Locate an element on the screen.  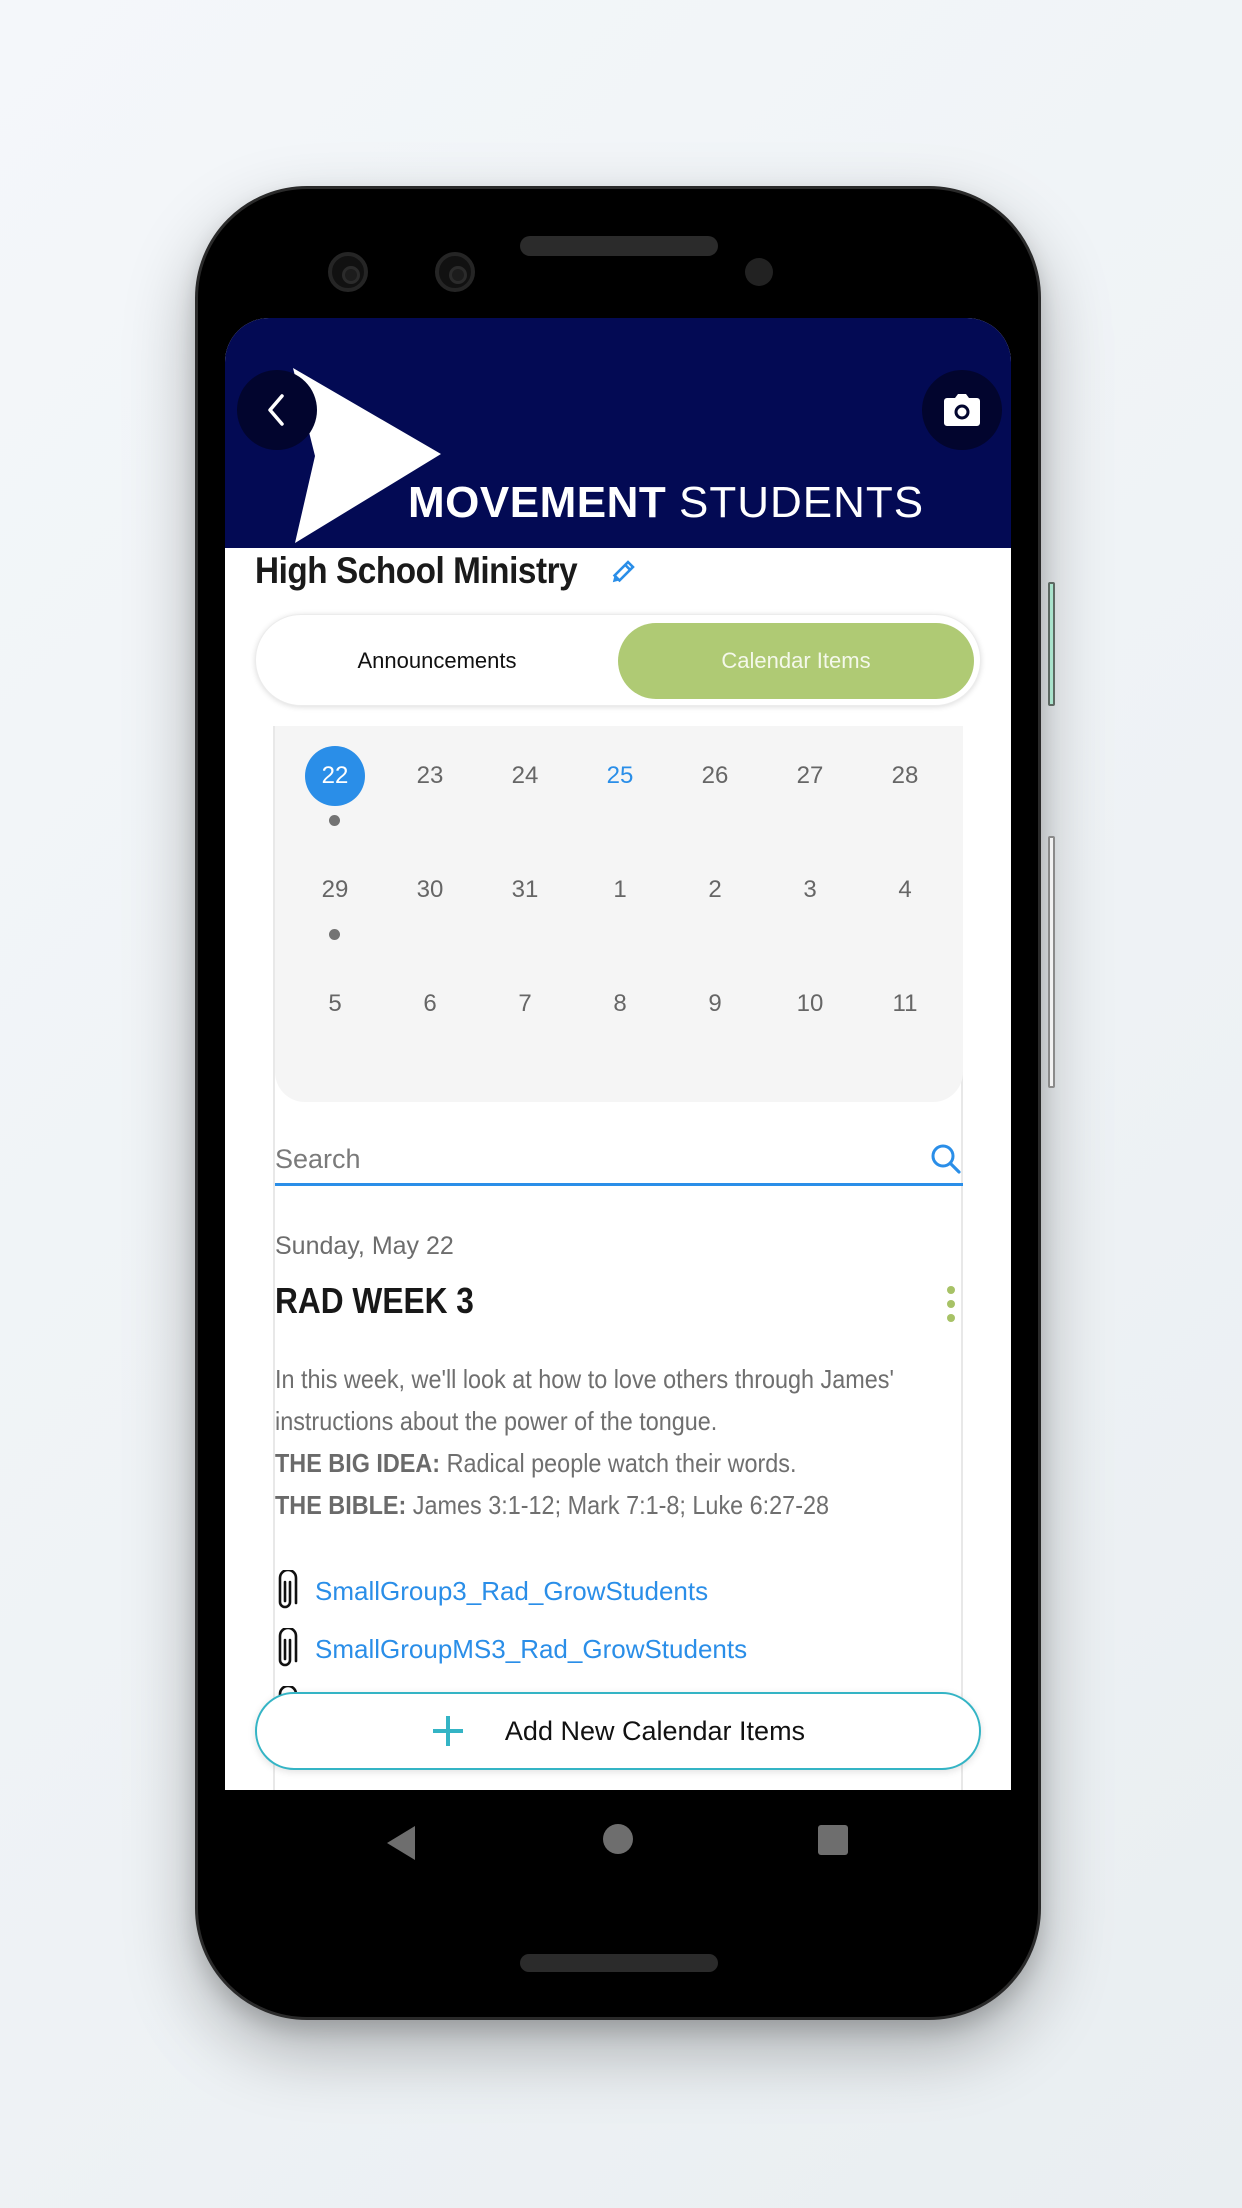
big-idea-text: Radical people watch their words. is located at coordinates (618, 1463).